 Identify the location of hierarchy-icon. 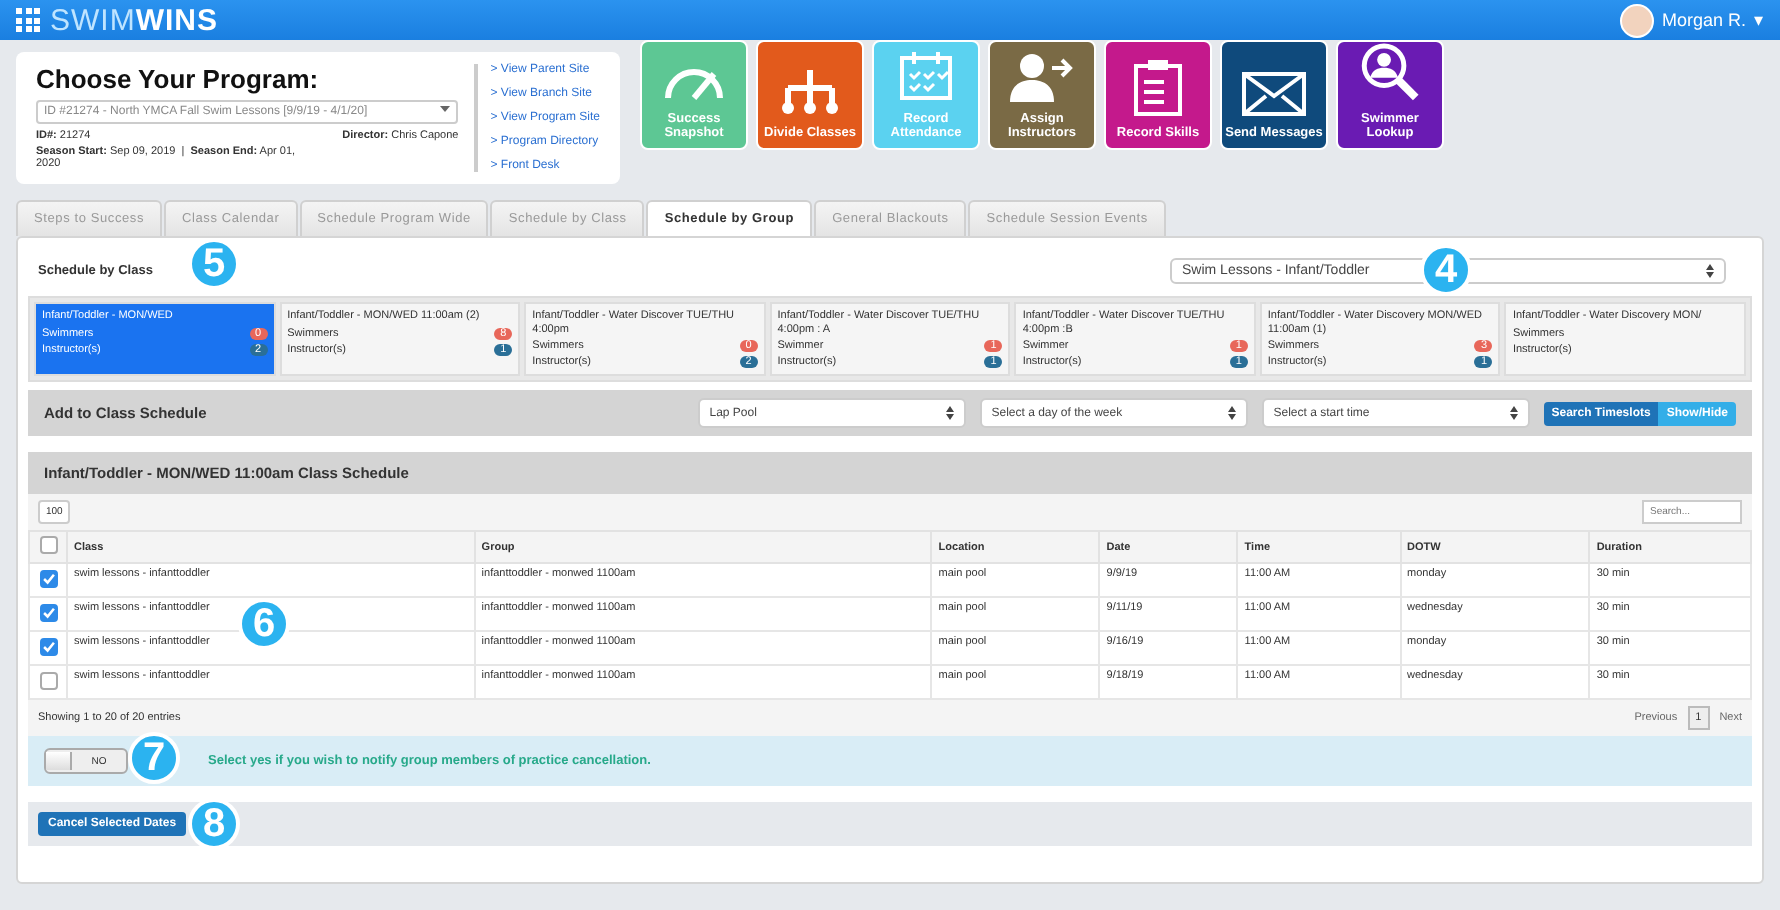
(810, 91).